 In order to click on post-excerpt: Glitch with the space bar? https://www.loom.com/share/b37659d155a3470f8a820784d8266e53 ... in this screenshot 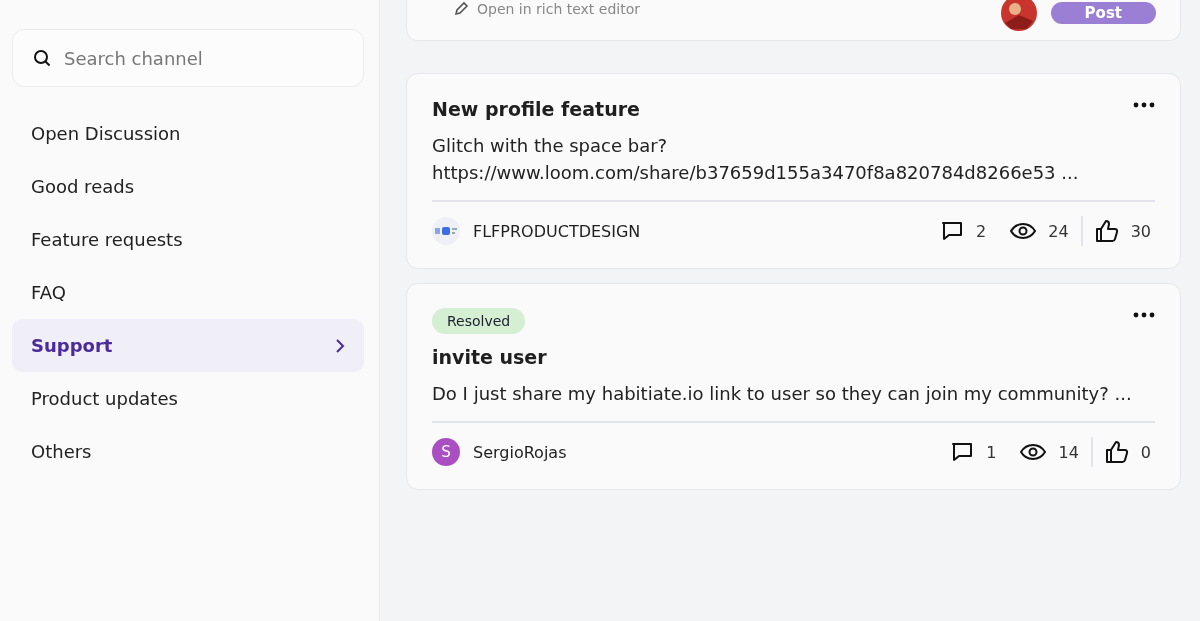, I will do `click(793, 167)`.